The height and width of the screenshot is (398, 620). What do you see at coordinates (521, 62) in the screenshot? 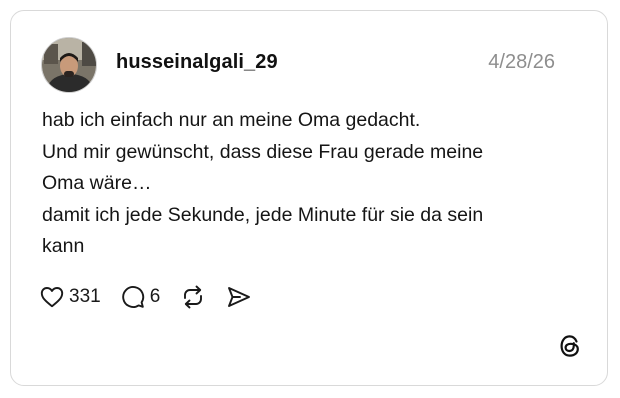
I see `post-date: 4/28/26` at bounding box center [521, 62].